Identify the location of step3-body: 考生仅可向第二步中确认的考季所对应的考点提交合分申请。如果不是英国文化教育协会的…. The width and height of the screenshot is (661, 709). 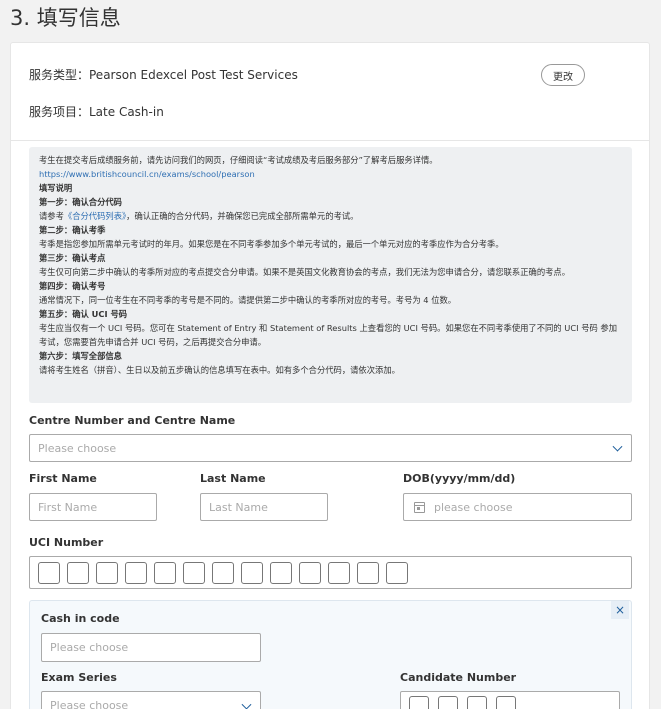
(305, 272).